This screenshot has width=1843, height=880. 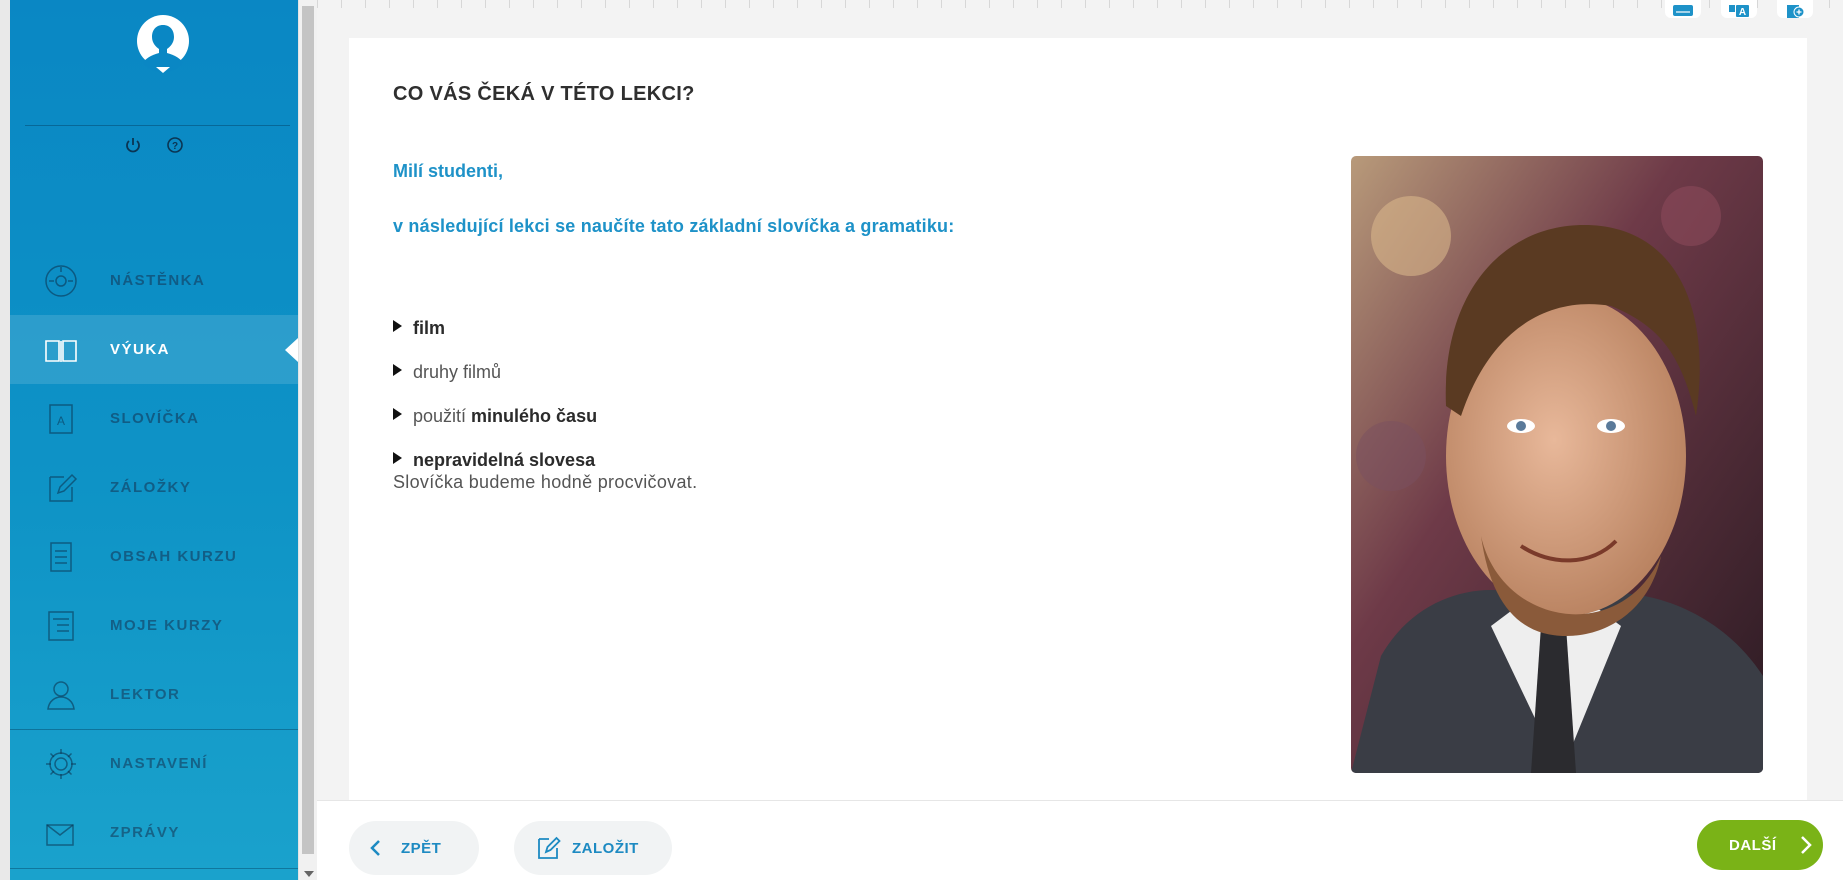 I want to click on add-page-icon, so click(x=1796, y=11).